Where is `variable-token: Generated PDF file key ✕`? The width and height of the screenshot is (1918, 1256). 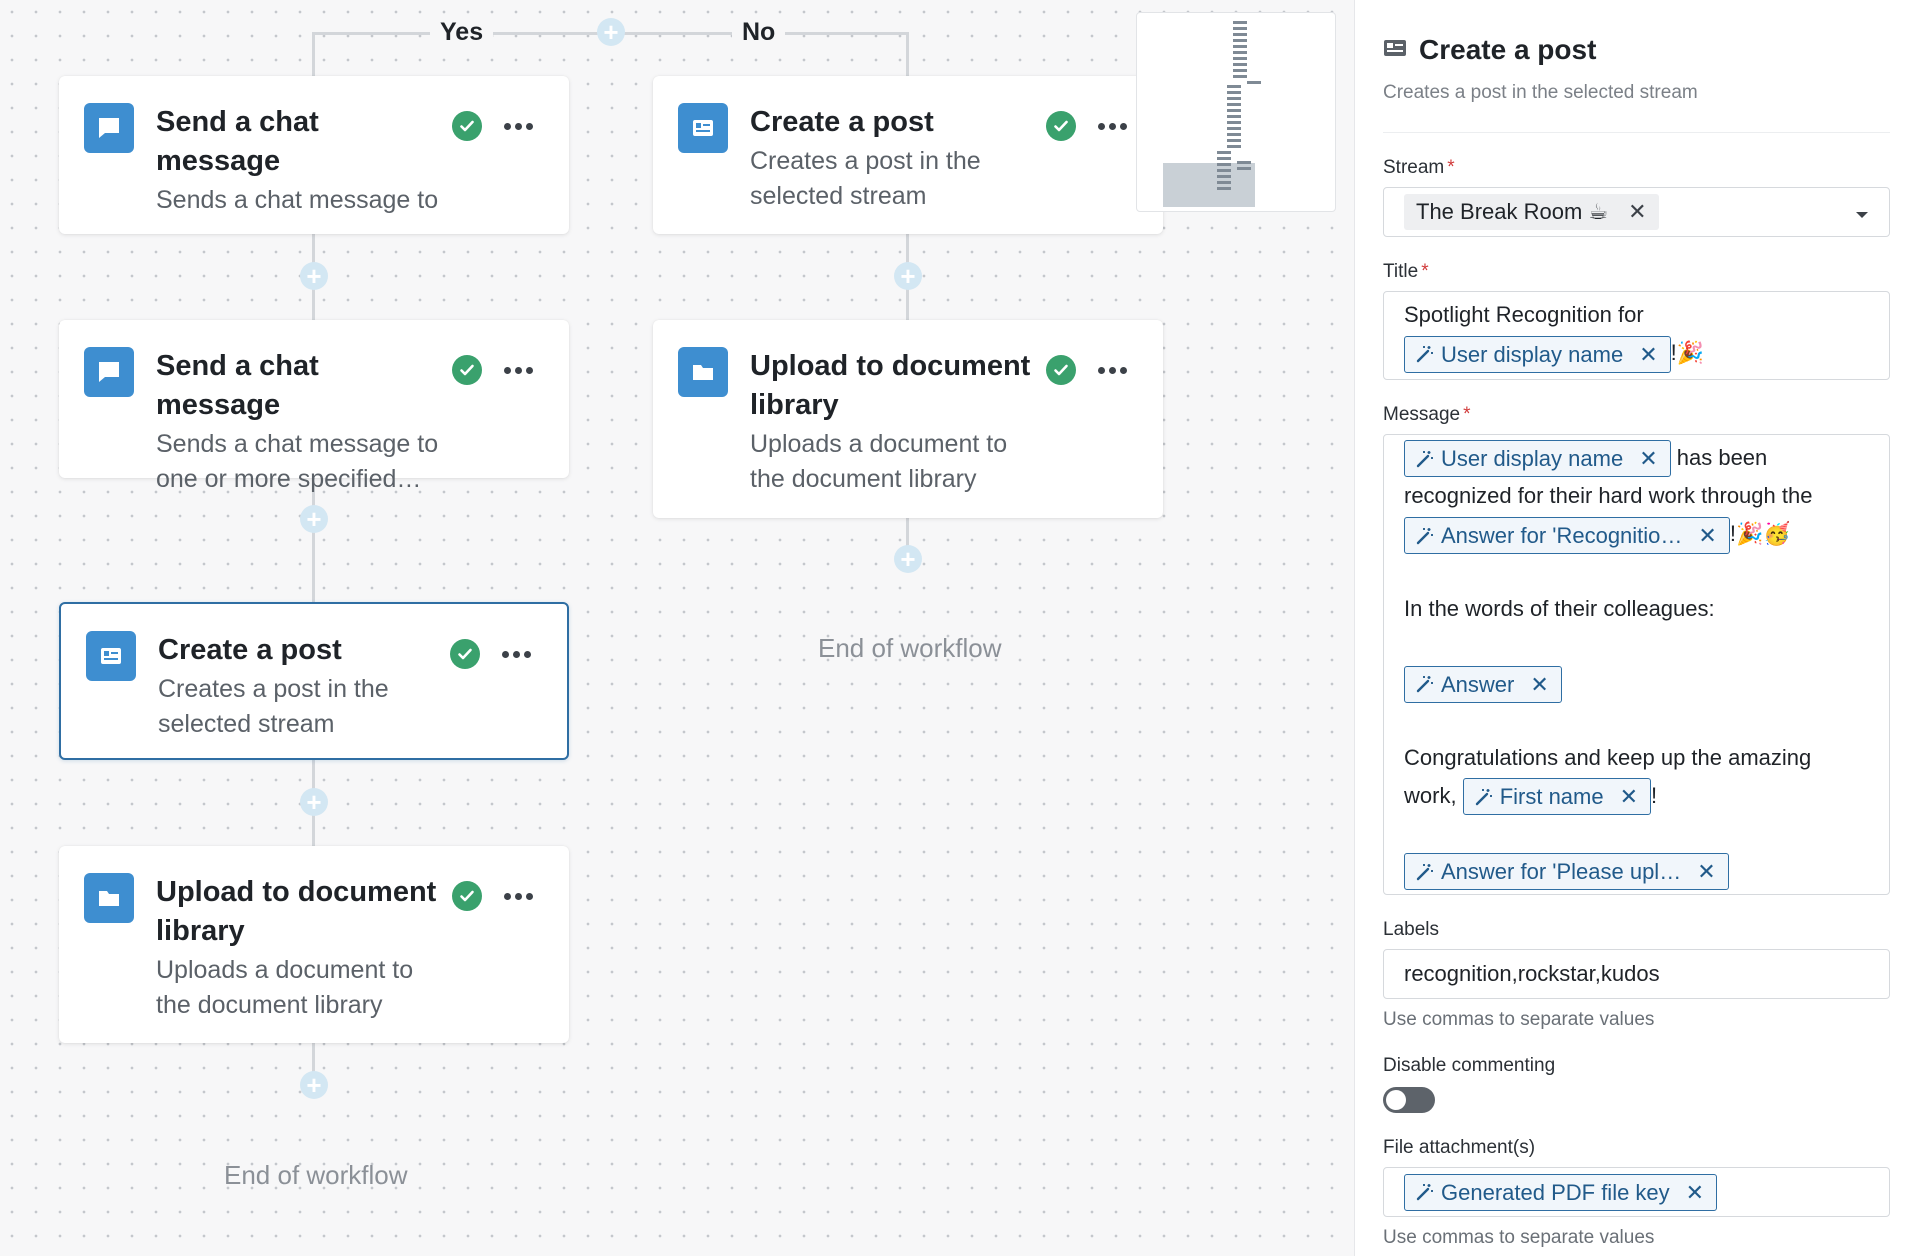
variable-token: Generated PDF file key ✕ is located at coordinates (1561, 1192).